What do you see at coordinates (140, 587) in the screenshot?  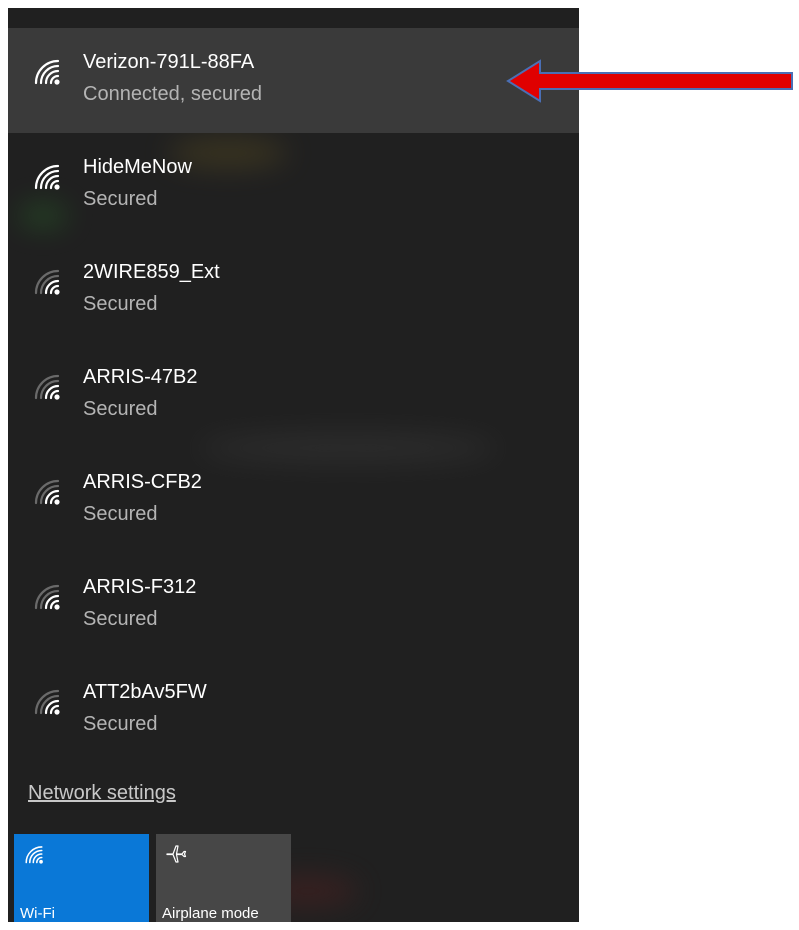 I see `network-name: ARRIS-F312` at bounding box center [140, 587].